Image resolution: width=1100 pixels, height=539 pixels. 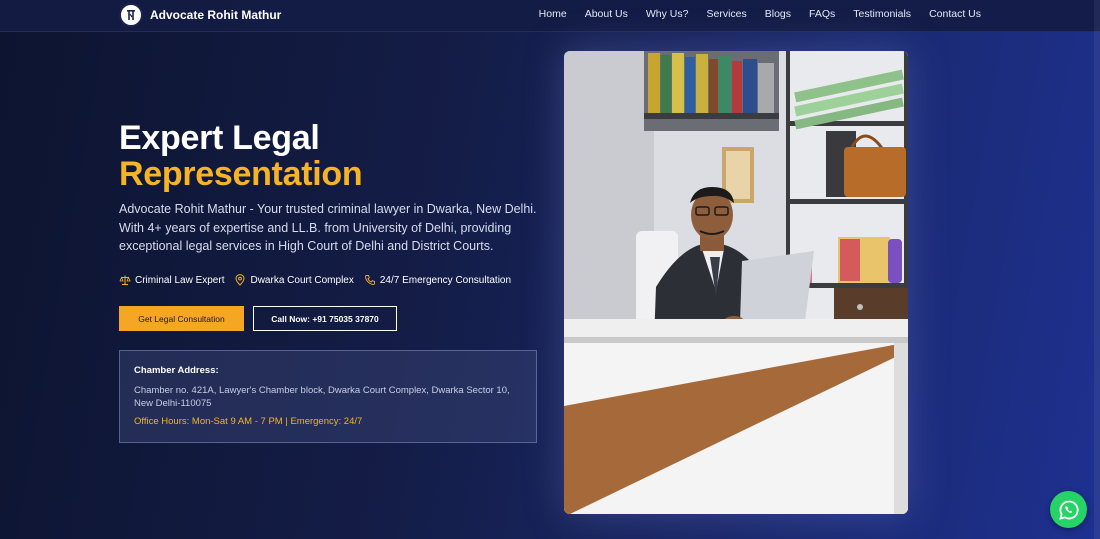 I want to click on page-scrollbar, so click(x=1097, y=269).